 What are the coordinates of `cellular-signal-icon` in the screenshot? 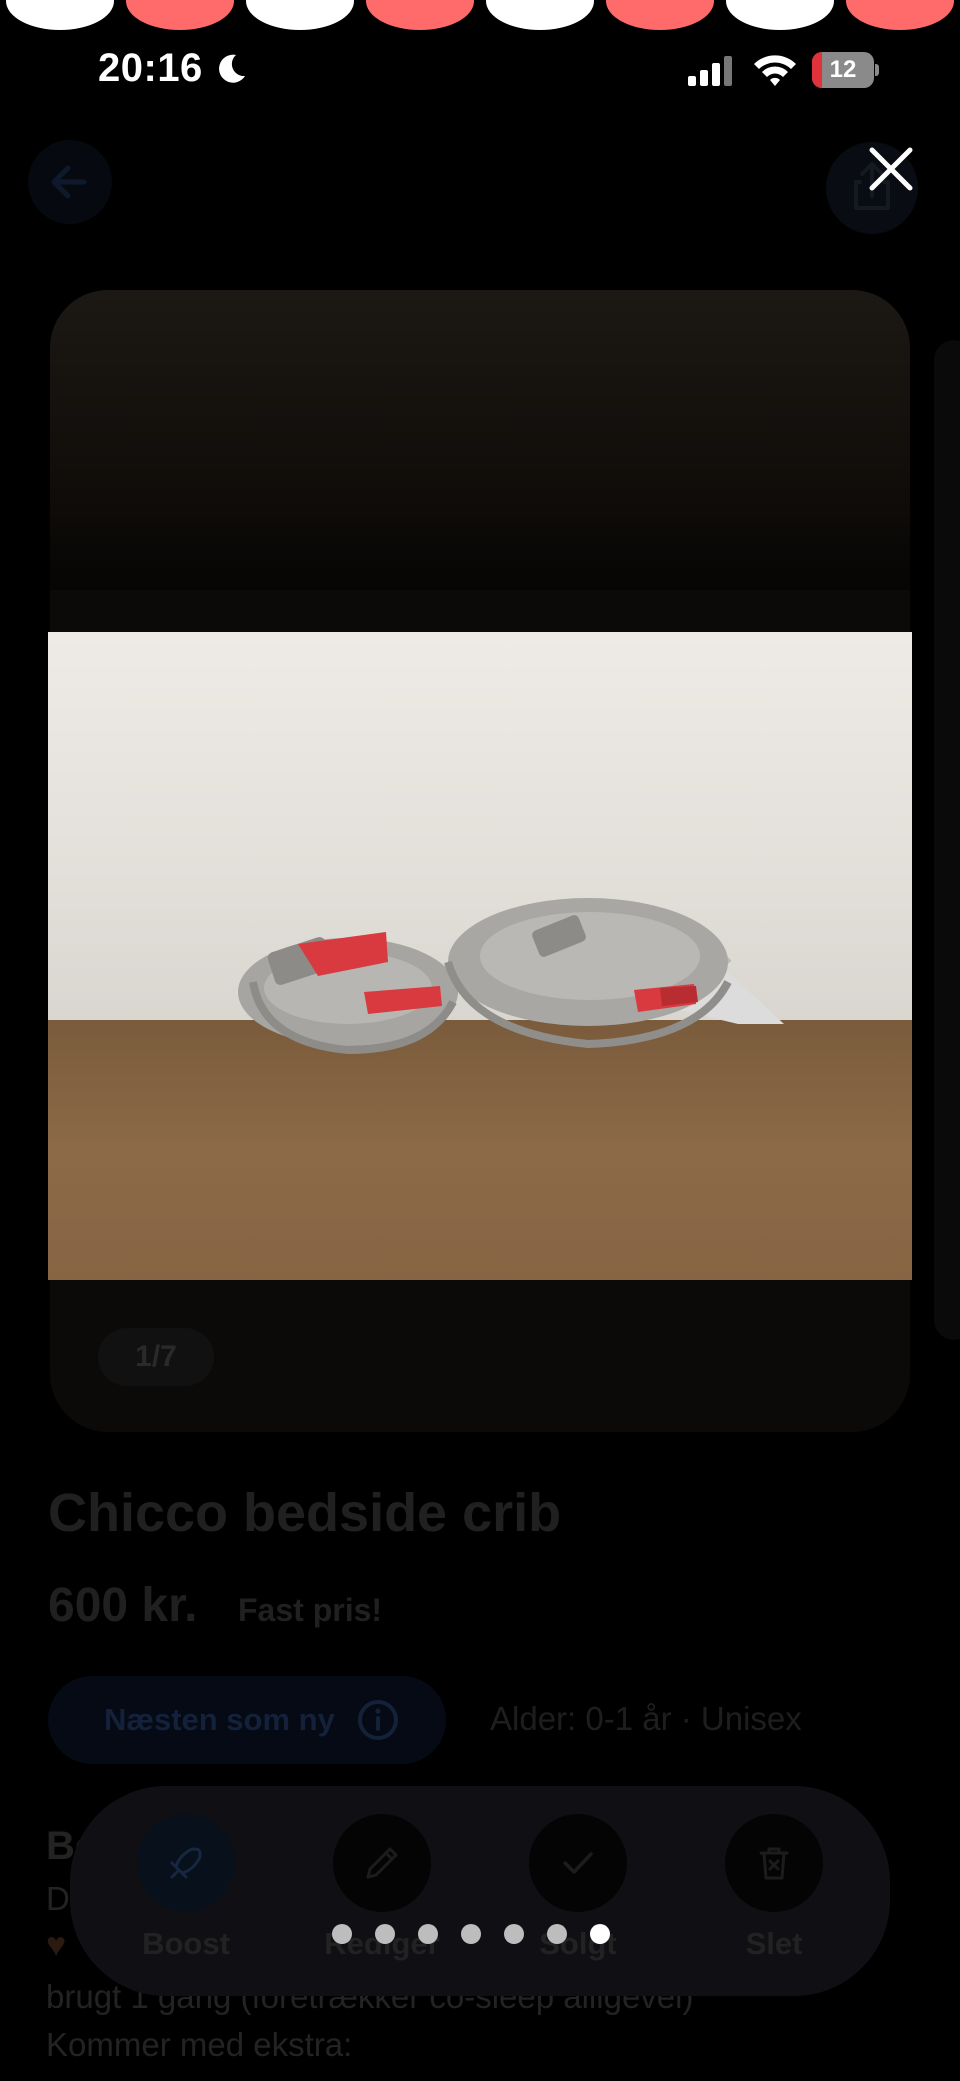 It's located at (710, 71).